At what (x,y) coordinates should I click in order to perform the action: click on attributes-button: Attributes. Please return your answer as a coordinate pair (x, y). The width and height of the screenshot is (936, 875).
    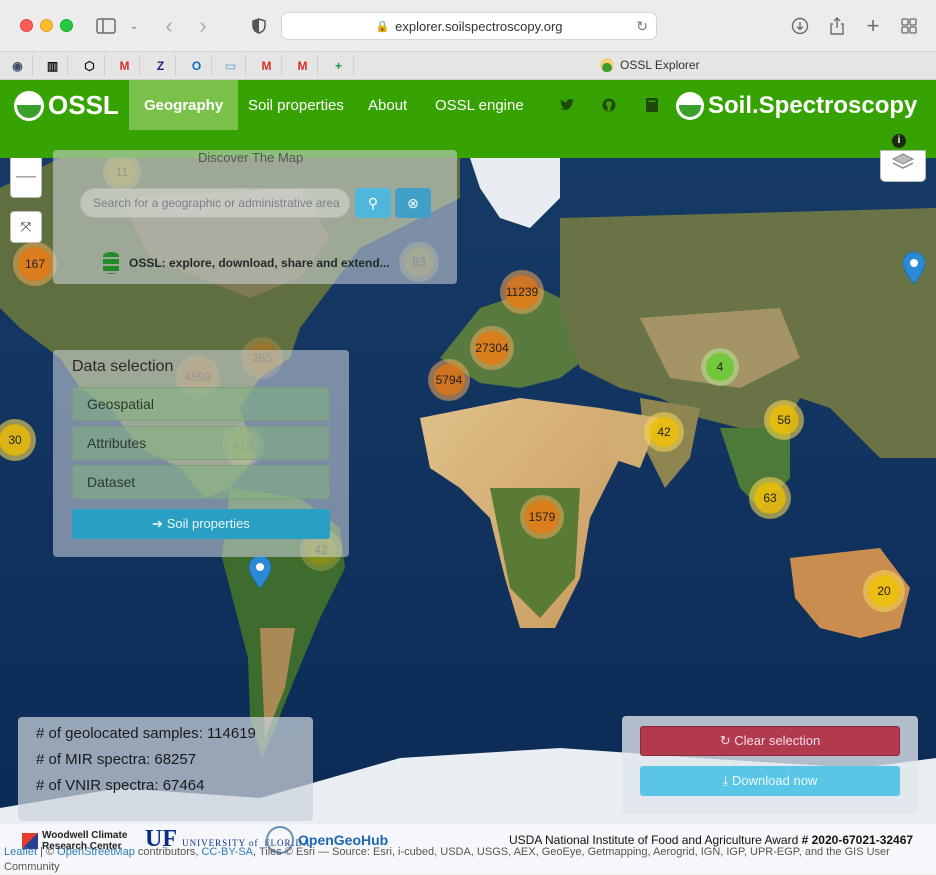
    Looking at the image, I should click on (201, 443).